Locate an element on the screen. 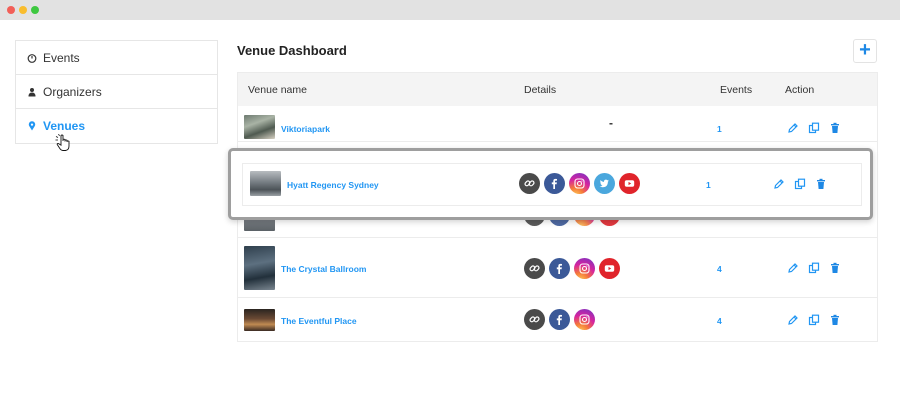 The height and width of the screenshot is (420, 900). table-row: The Eventful Place 4 is located at coordinates (557, 320).